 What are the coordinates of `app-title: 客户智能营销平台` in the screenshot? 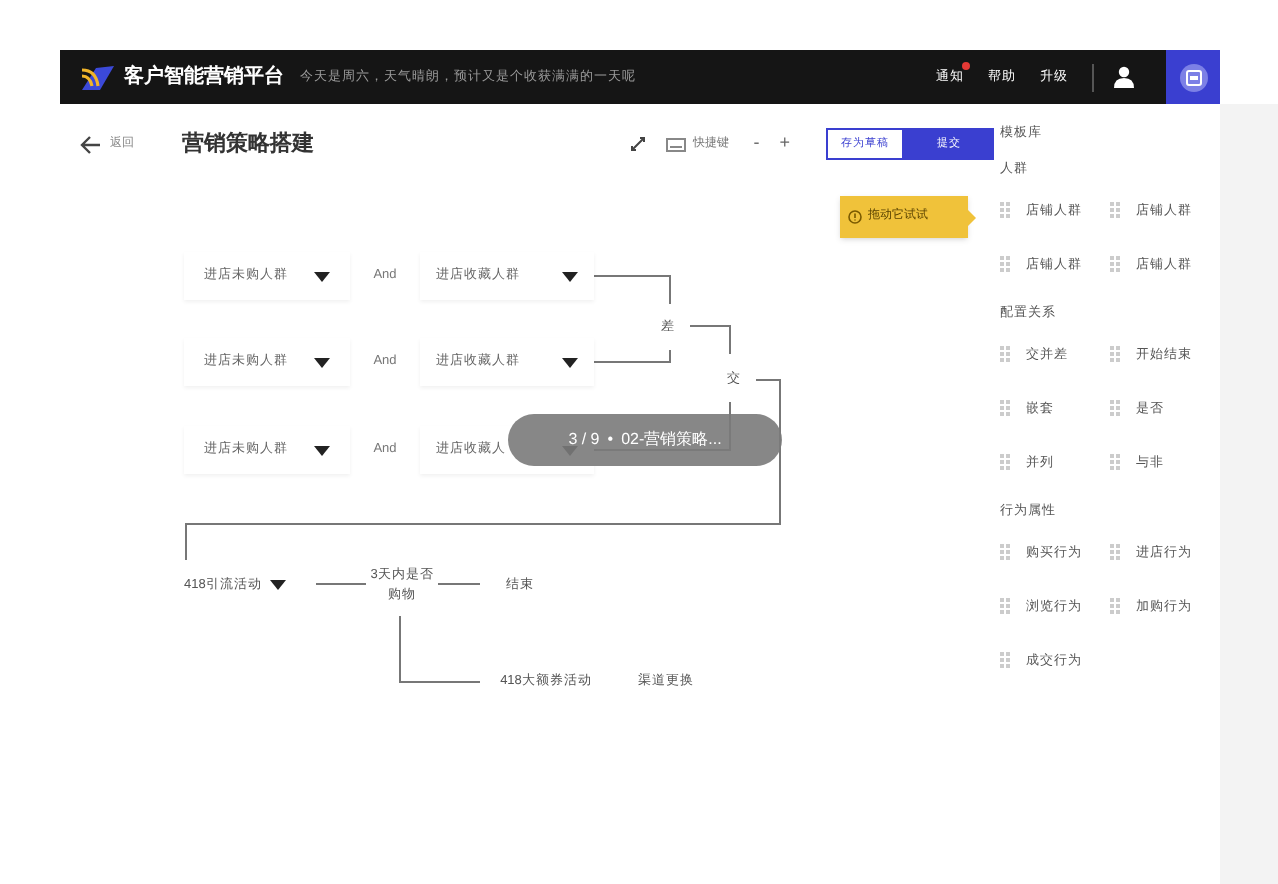 It's located at (204, 77).